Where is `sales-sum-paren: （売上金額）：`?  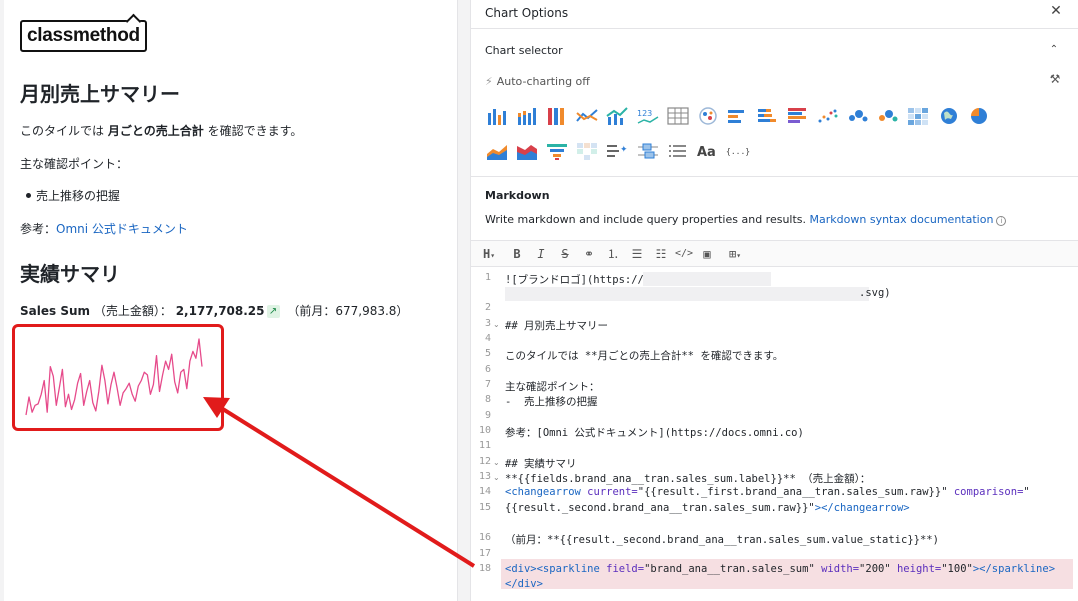
sales-sum-paren: （売上金額）： is located at coordinates (132, 311).